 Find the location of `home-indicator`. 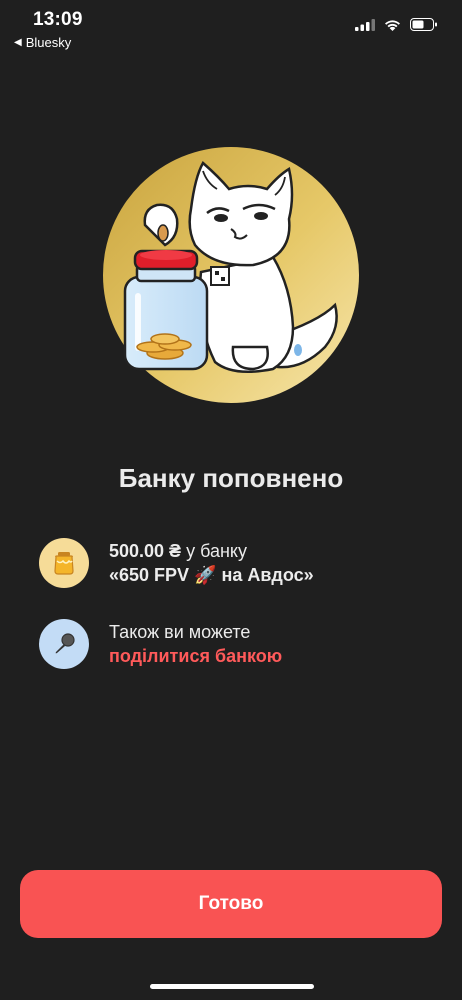

home-indicator is located at coordinates (232, 986).